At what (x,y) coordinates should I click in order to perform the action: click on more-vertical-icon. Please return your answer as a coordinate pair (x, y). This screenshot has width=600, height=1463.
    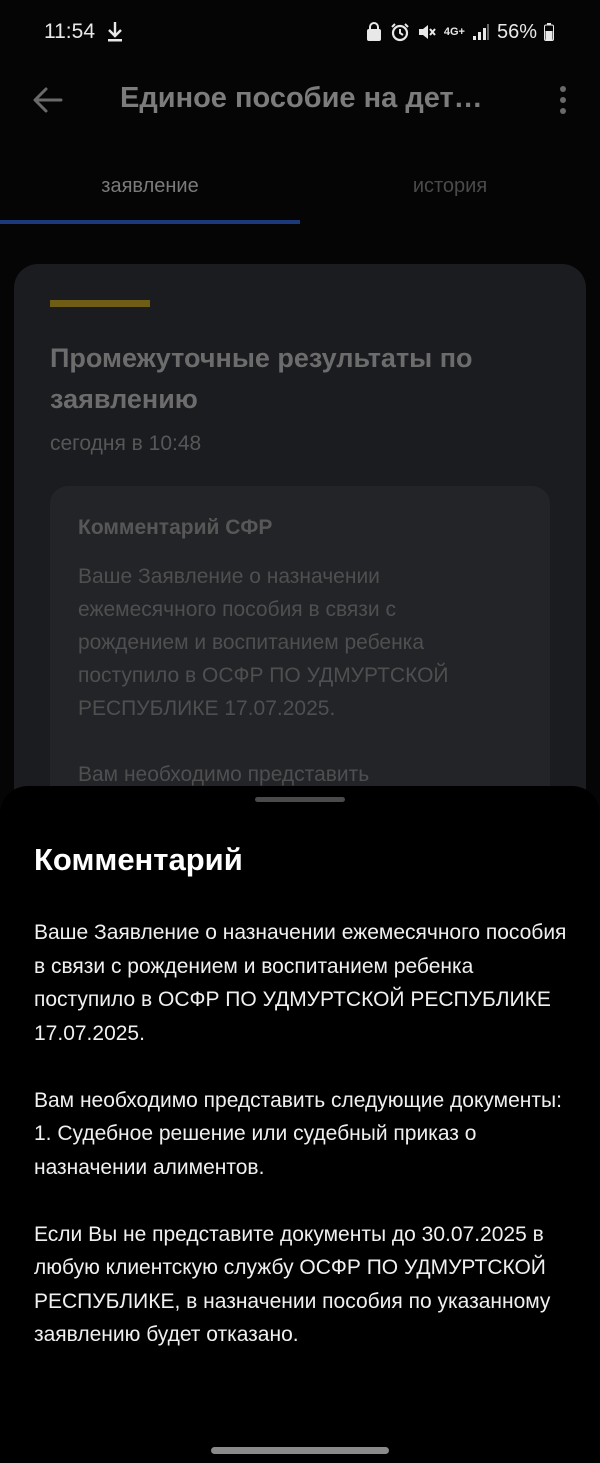
    Looking at the image, I should click on (563, 100).